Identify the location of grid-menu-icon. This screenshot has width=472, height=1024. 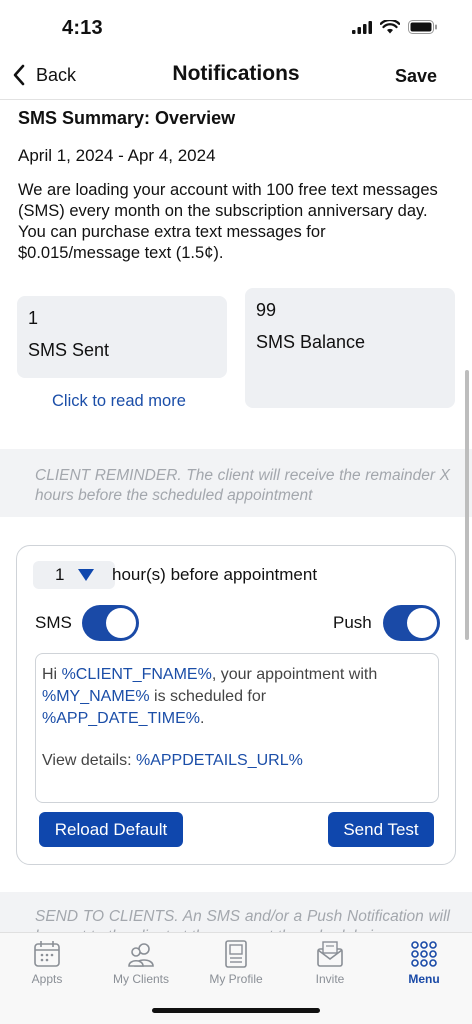
(424, 954).